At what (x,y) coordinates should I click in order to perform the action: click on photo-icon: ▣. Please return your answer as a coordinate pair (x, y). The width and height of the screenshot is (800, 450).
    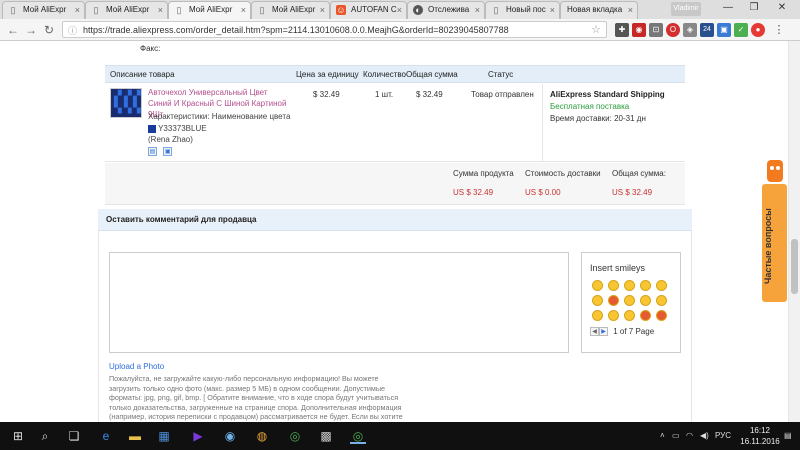
    Looking at the image, I should click on (168, 152).